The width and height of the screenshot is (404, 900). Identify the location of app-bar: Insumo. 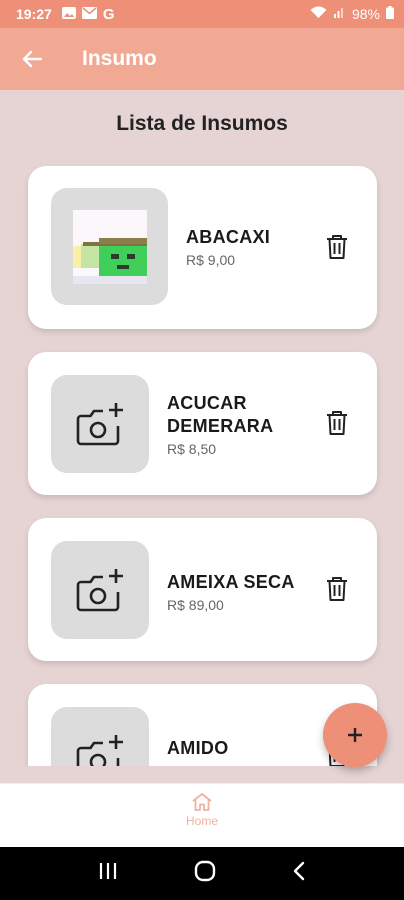
(202, 59).